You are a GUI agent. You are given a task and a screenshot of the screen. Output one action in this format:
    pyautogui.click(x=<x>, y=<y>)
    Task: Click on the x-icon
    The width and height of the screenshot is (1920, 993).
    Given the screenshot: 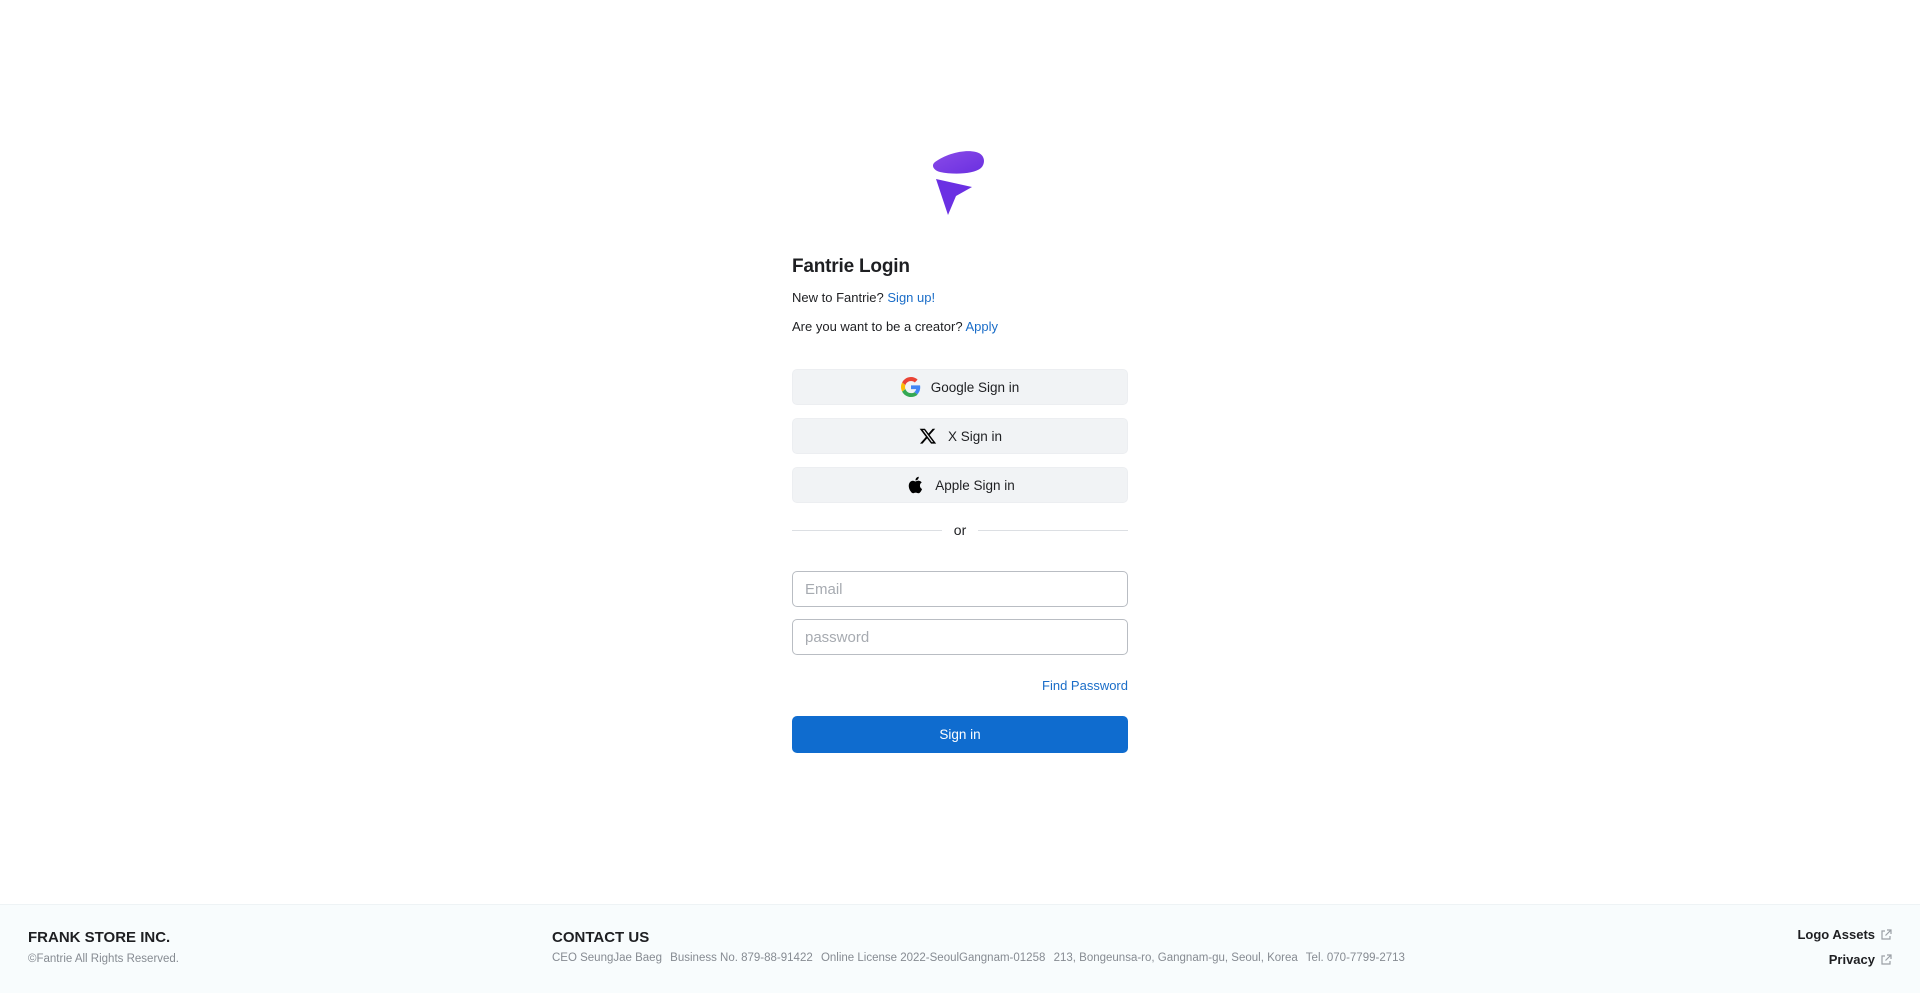 What is the action you would take?
    pyautogui.click(x=928, y=436)
    